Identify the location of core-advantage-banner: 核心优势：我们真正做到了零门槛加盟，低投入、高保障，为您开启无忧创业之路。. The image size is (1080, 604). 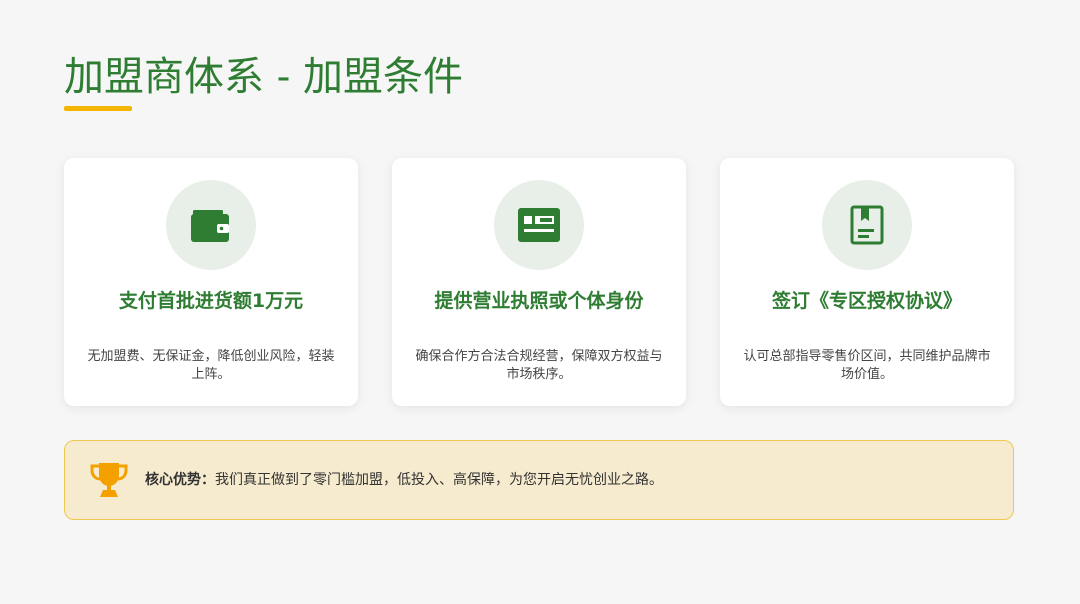
(539, 480).